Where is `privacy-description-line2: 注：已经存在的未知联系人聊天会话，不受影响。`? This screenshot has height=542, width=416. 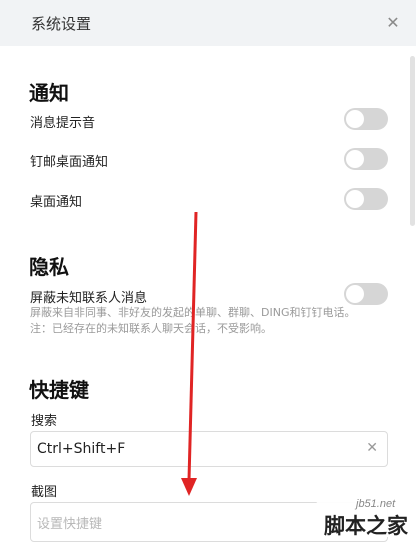
privacy-description-line2: 注：已经存在的未知联系人聊天会话，不受影响。 is located at coordinates (151, 328).